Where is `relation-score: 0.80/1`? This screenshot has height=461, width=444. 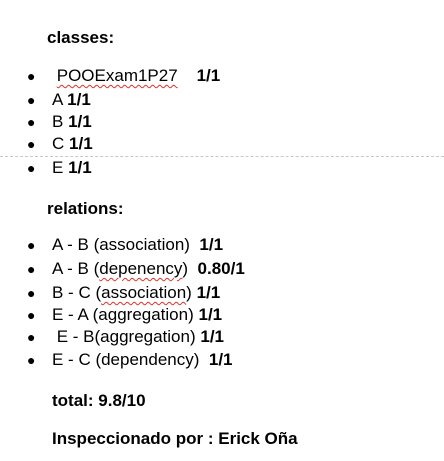
relation-score: 0.80/1 is located at coordinates (221, 268).